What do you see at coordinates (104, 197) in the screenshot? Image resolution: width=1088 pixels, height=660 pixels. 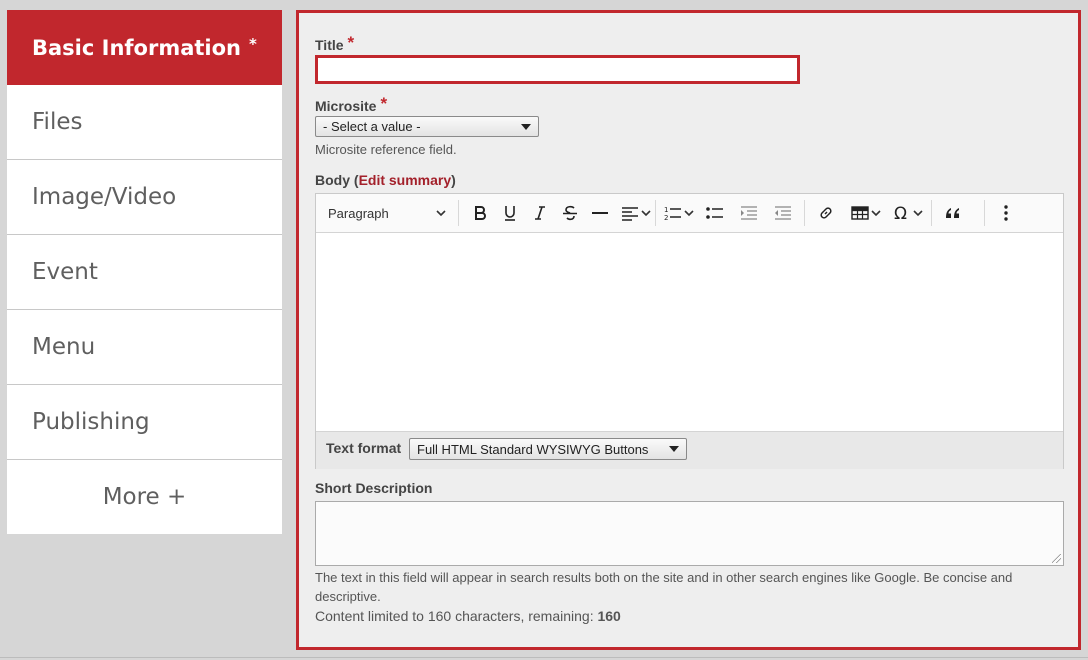 I see `tab-label: Image/Video` at bounding box center [104, 197].